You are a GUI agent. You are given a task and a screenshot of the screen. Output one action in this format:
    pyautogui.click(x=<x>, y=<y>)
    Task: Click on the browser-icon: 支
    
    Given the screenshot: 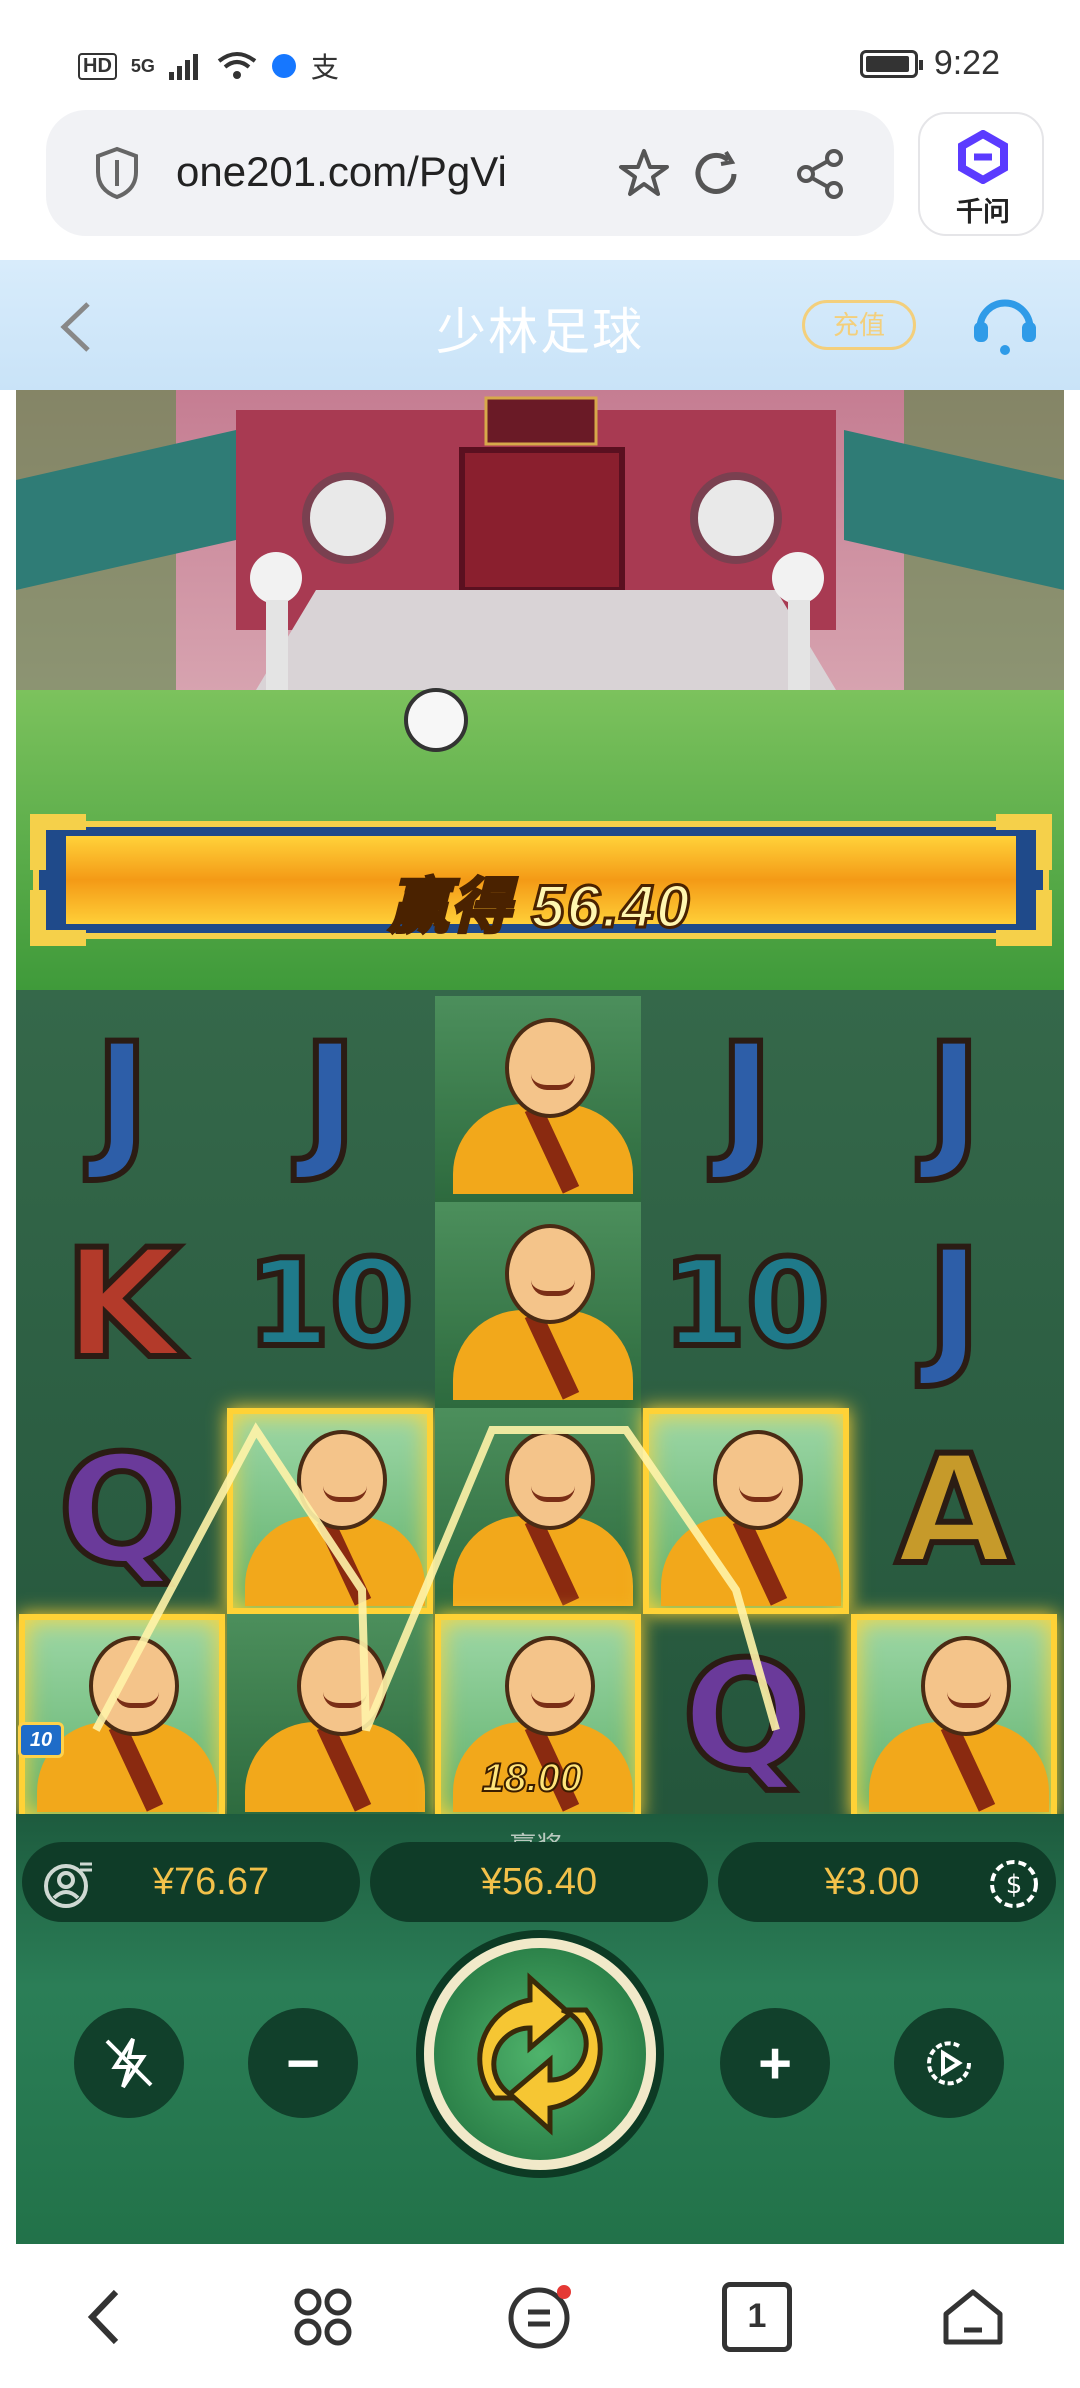 What is the action you would take?
    pyautogui.click(x=324, y=67)
    